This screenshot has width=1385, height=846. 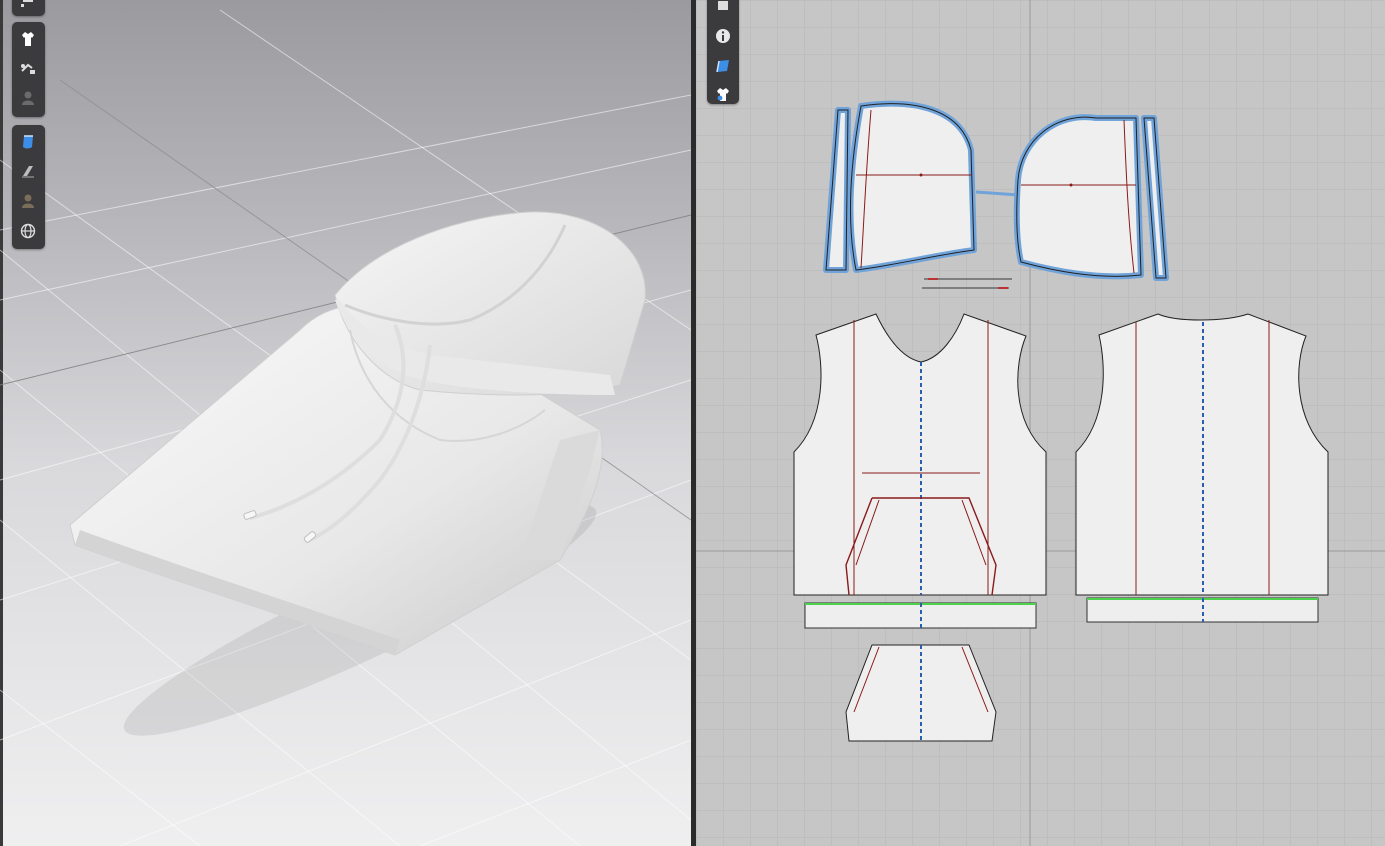 What do you see at coordinates (28, 201) in the screenshot?
I see `avatar-transparency-icon` at bounding box center [28, 201].